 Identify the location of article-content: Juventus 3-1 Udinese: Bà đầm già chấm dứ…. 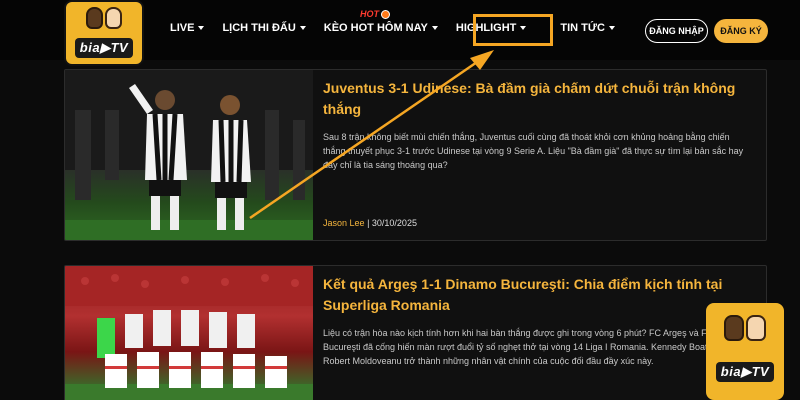
(537, 121).